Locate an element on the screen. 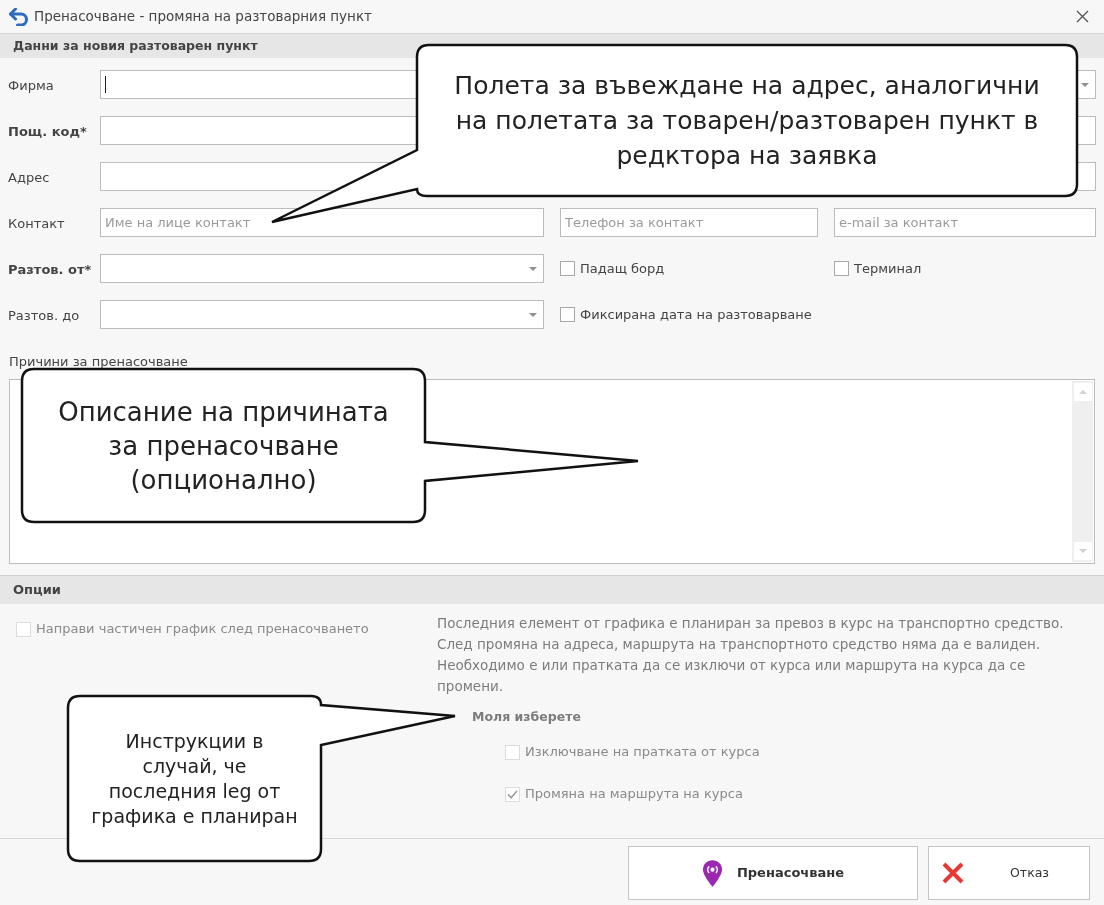  checkbox-label: Фиксирана дата на разтоварване is located at coordinates (696, 314).